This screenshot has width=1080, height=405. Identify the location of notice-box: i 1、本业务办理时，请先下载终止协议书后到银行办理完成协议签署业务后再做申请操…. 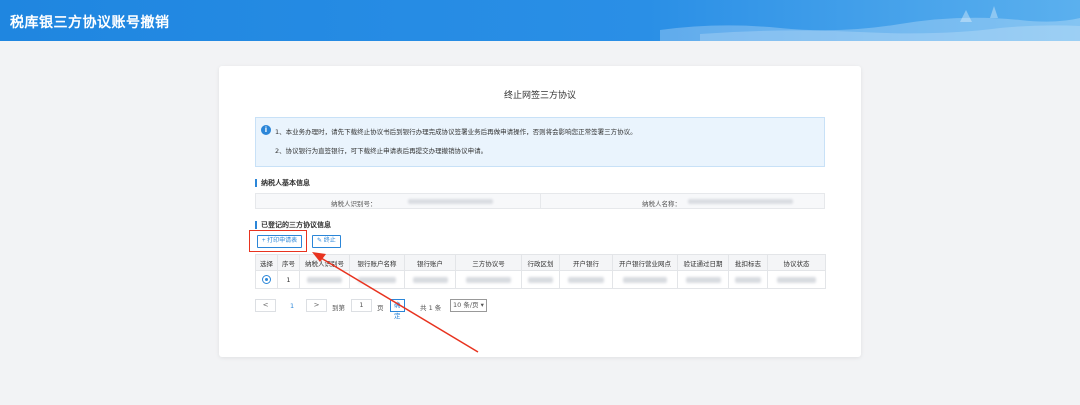
(540, 142).